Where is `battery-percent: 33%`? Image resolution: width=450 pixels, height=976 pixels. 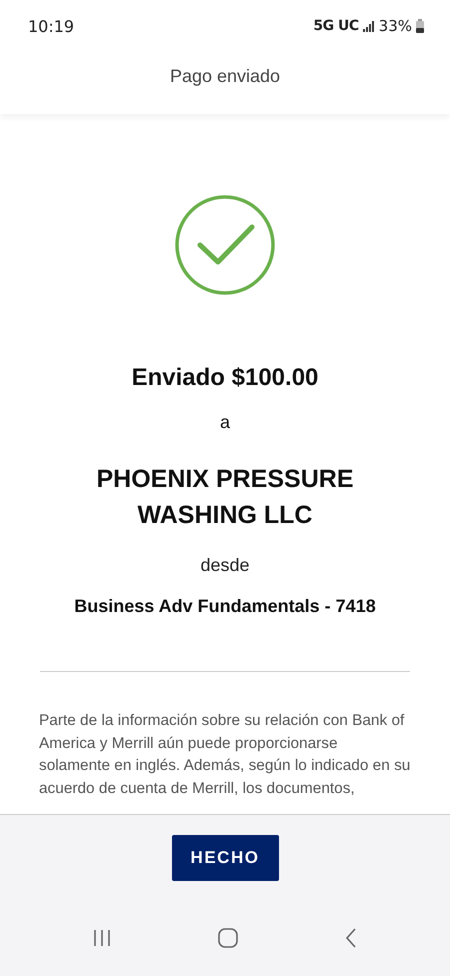
battery-percent: 33% is located at coordinates (395, 26).